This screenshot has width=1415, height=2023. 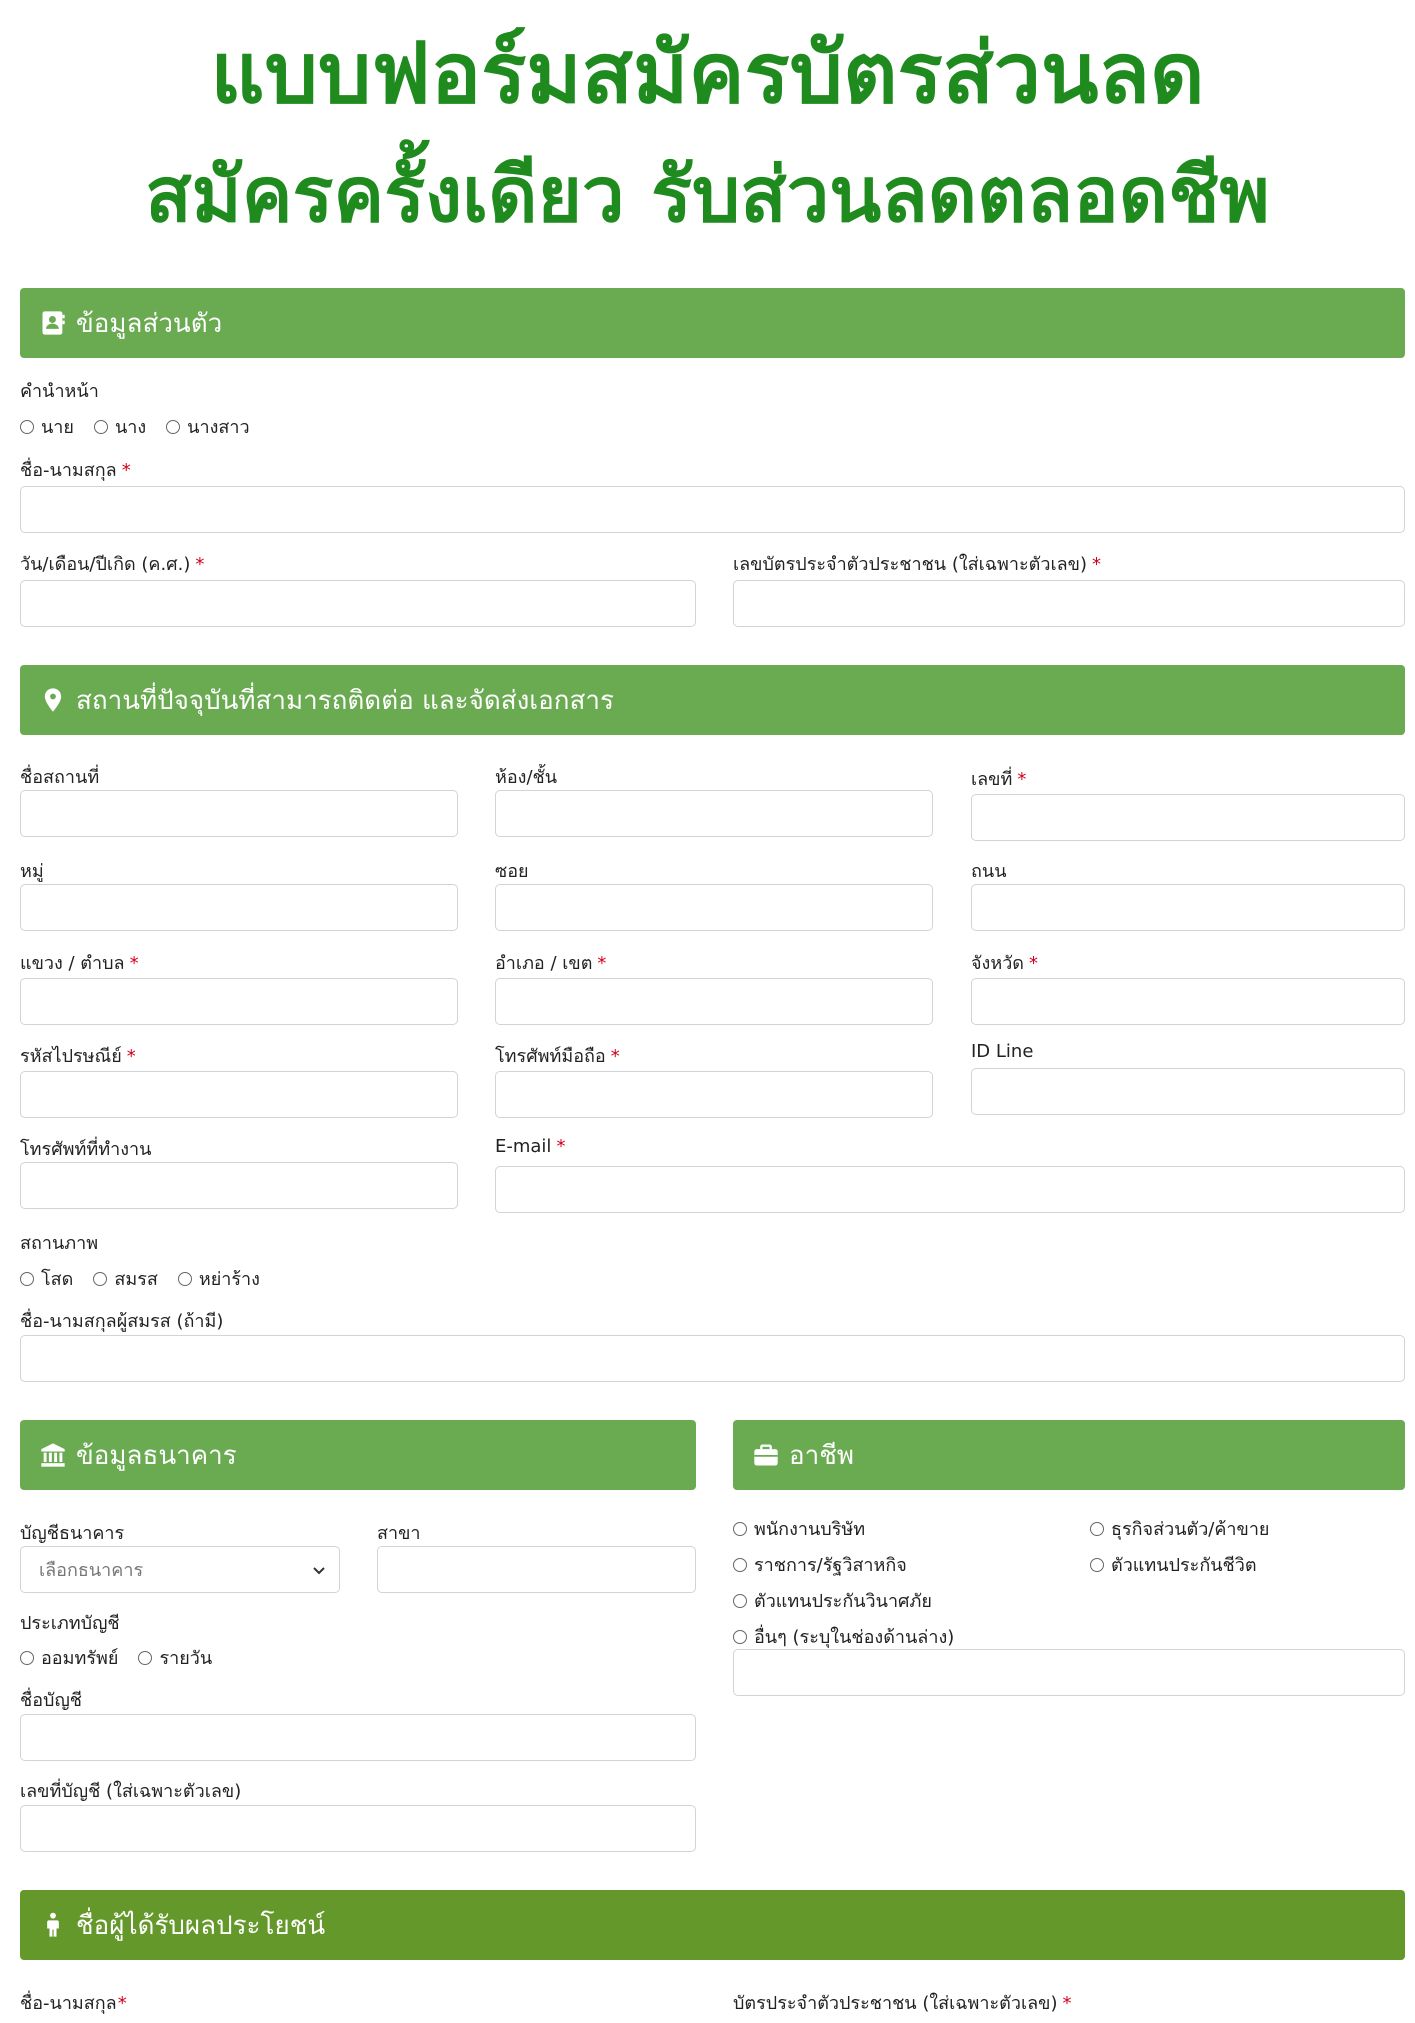 What do you see at coordinates (112, 564) in the screenshot?
I see `birthdate-label: วัน/เดือน/ปีเกิด (ค.ศ.) *` at bounding box center [112, 564].